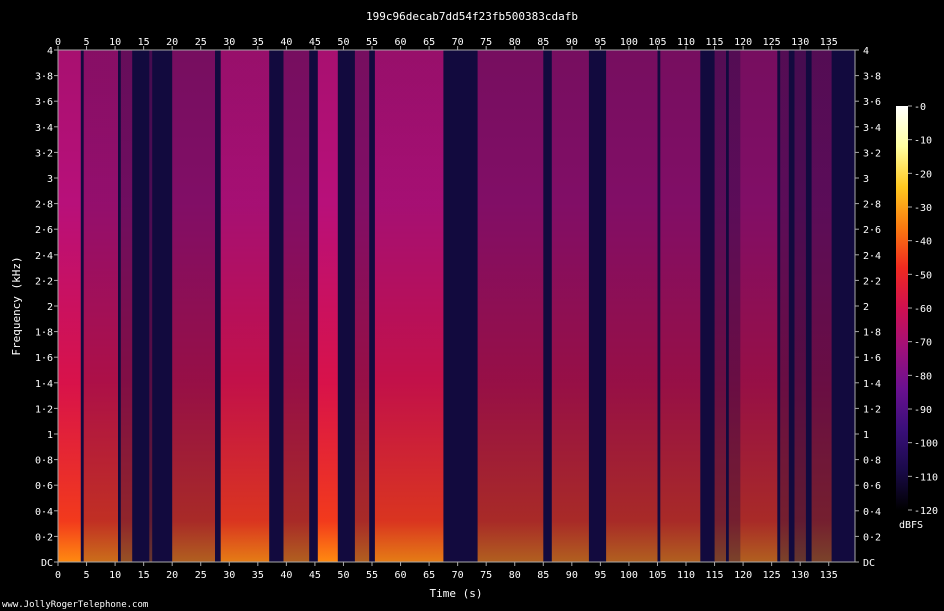 This screenshot has height=611, width=944. I want to click on x-tick-top-label: 100, so click(629, 42).